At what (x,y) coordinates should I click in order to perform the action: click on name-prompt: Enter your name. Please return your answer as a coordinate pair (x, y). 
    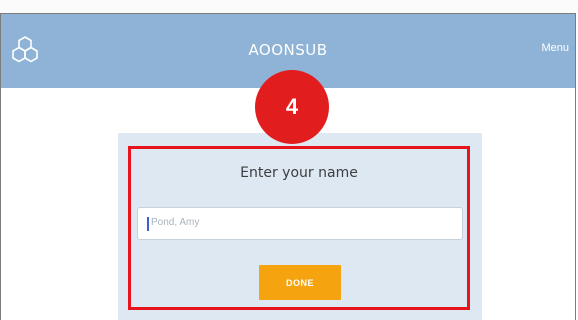
    Looking at the image, I should click on (299, 173).